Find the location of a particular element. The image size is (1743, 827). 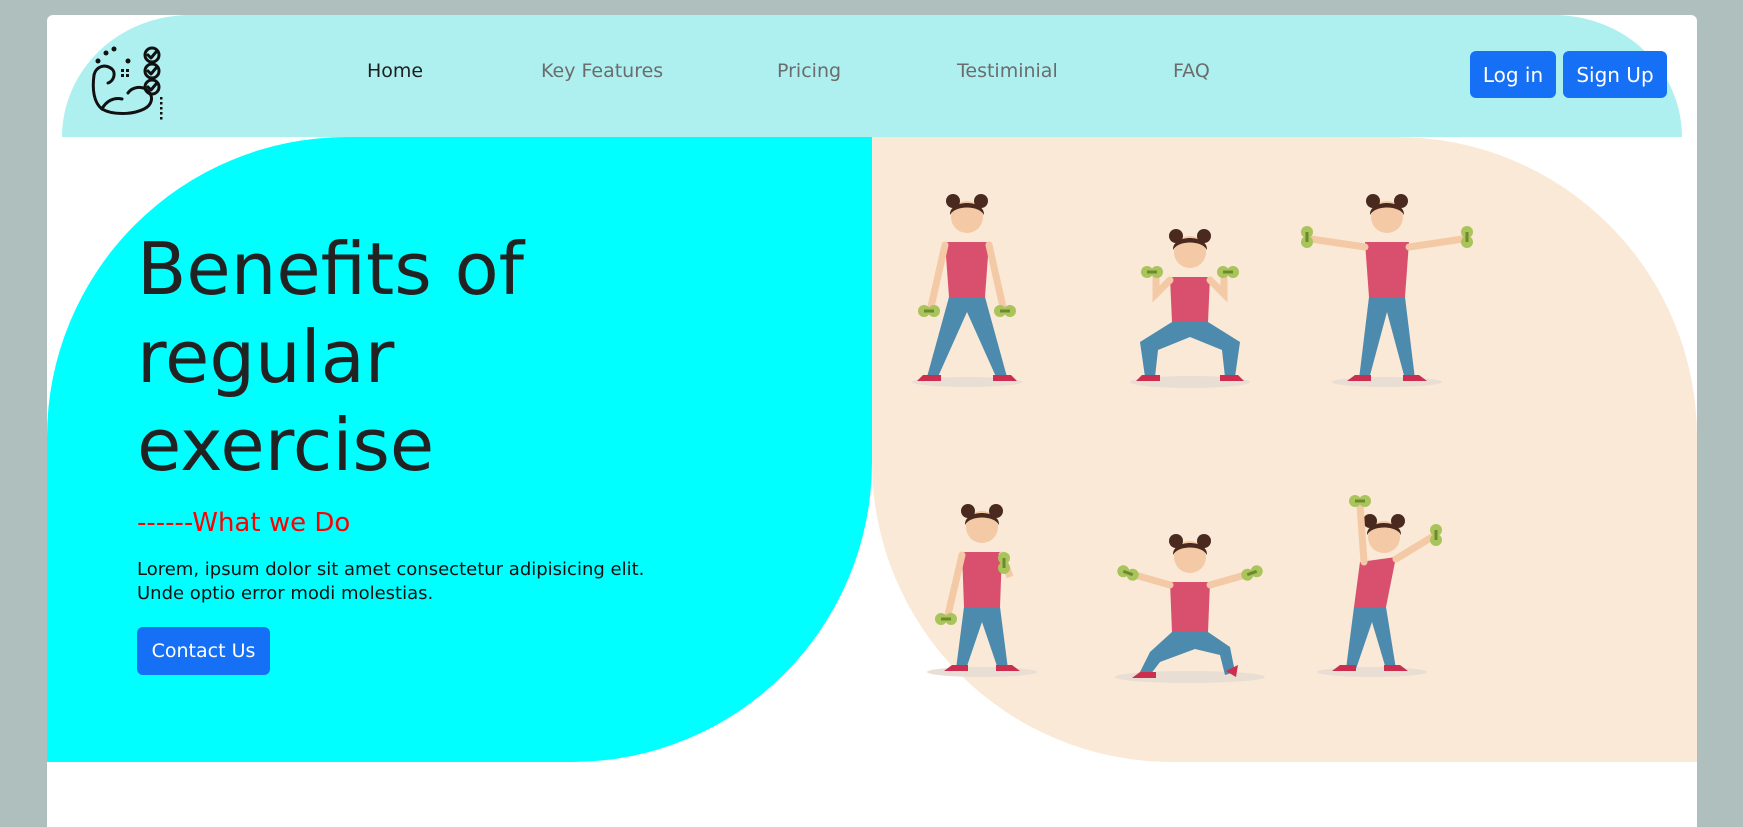

hero-title: Benefits of regular exercise is located at coordinates (330, 357).